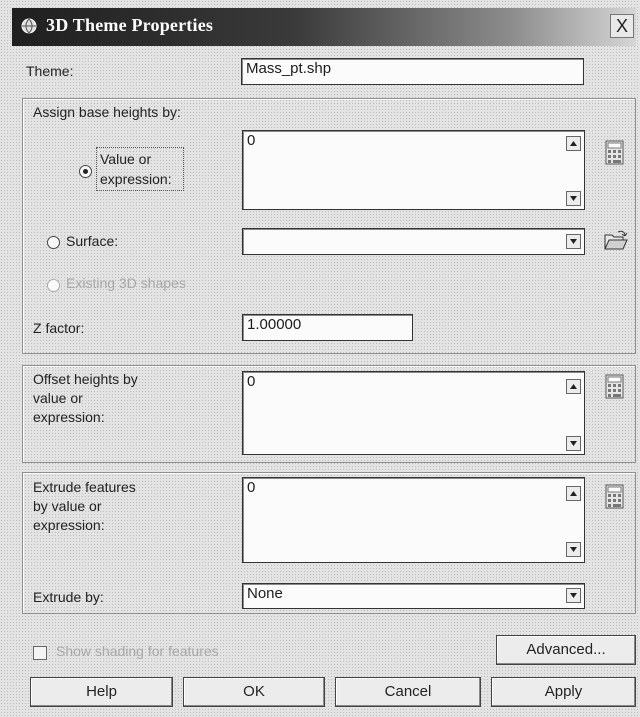 The height and width of the screenshot is (717, 640). Describe the element at coordinates (274, 324) in the screenshot. I see `z-factor-value: 1.00000` at that location.